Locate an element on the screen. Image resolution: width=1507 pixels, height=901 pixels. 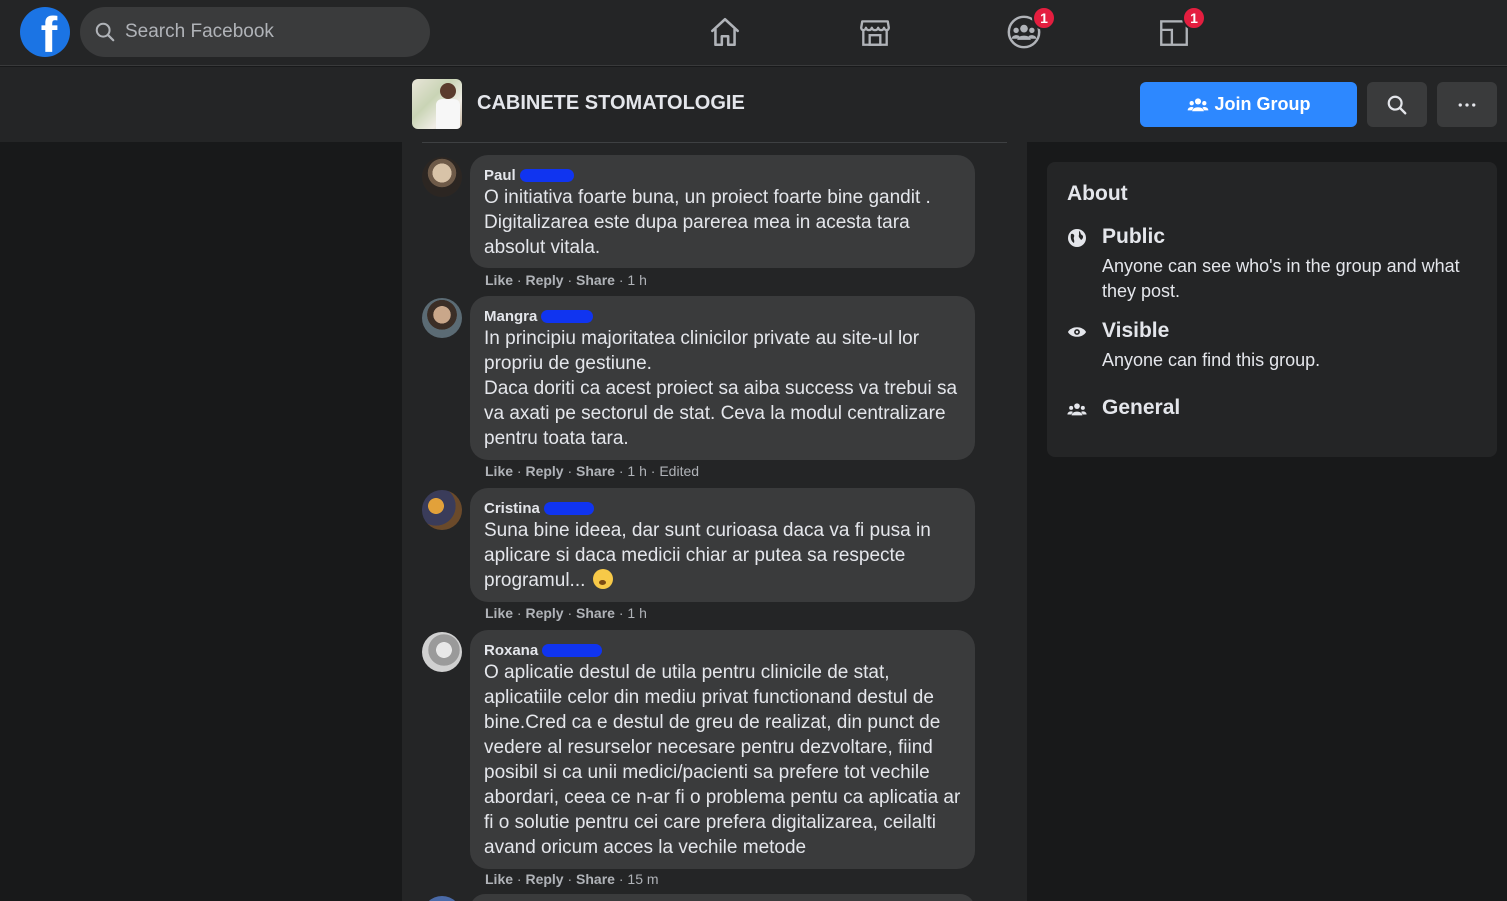
about-item-title: Public is located at coordinates (1134, 236).